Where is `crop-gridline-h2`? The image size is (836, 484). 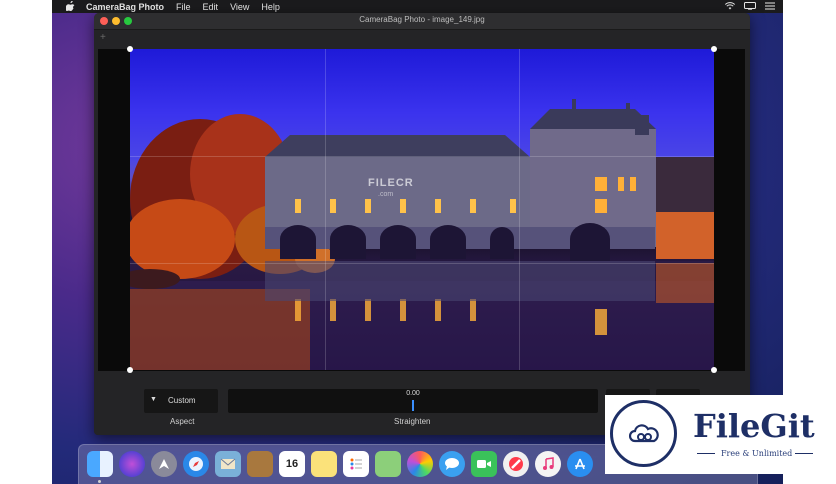
crop-gridline-h2 is located at coordinates (422, 263).